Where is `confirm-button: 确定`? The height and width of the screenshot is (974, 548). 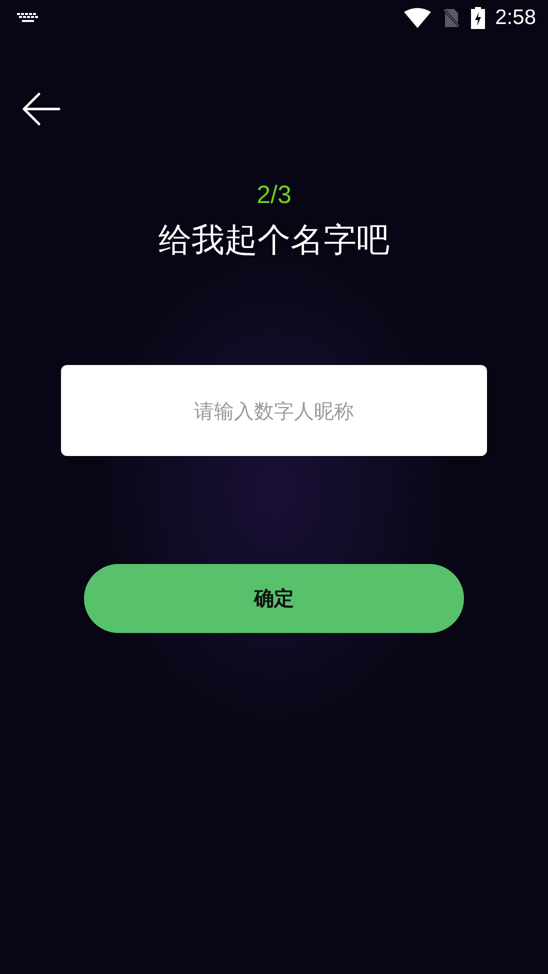
confirm-button: 确定 is located at coordinates (274, 598).